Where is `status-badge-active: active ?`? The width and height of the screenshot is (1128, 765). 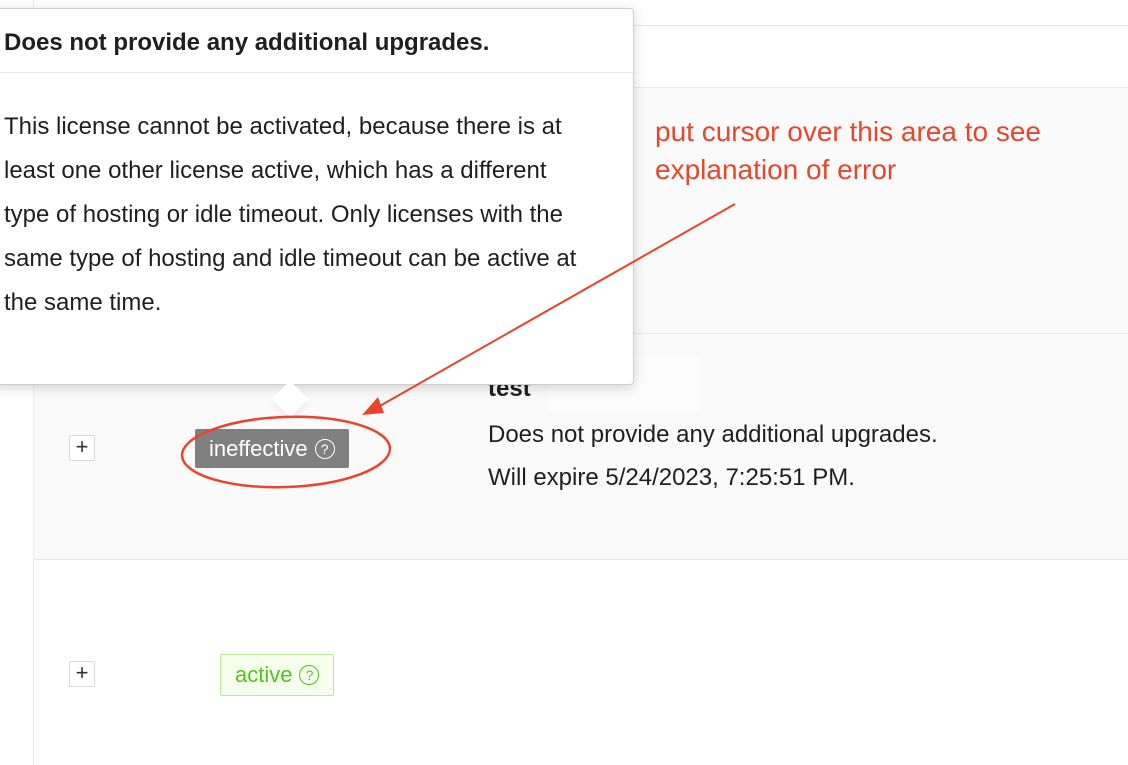 status-badge-active: active ? is located at coordinates (277, 675).